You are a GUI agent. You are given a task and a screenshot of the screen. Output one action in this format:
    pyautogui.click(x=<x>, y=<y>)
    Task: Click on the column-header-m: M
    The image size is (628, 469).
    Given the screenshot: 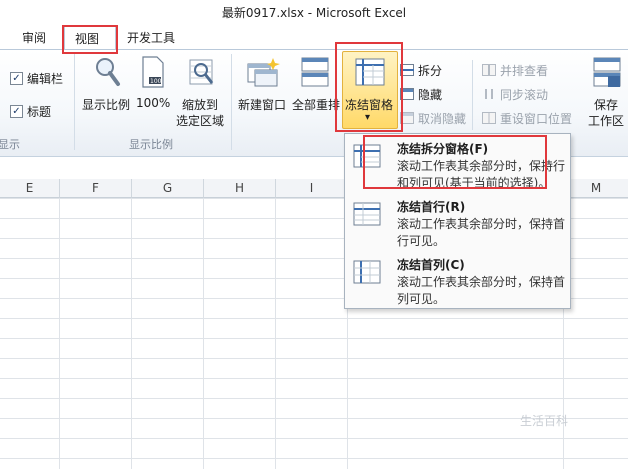 What is the action you would take?
    pyautogui.click(x=596, y=188)
    